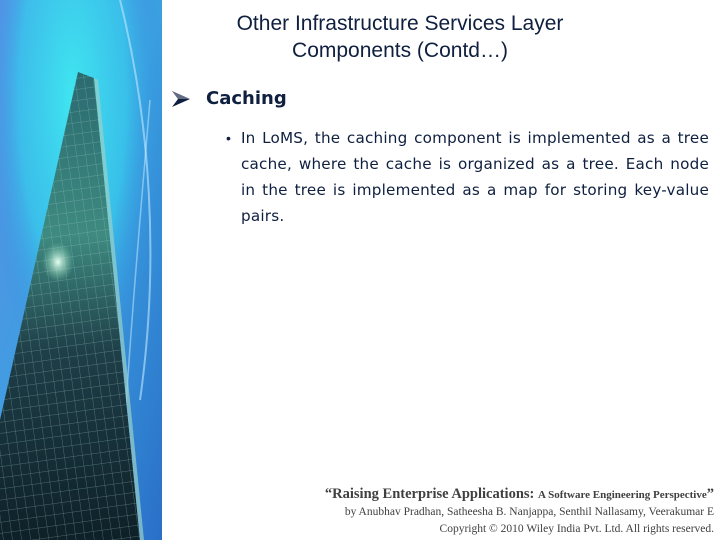 The width and height of the screenshot is (720, 545). I want to click on section-heading: Caching, so click(229, 98).